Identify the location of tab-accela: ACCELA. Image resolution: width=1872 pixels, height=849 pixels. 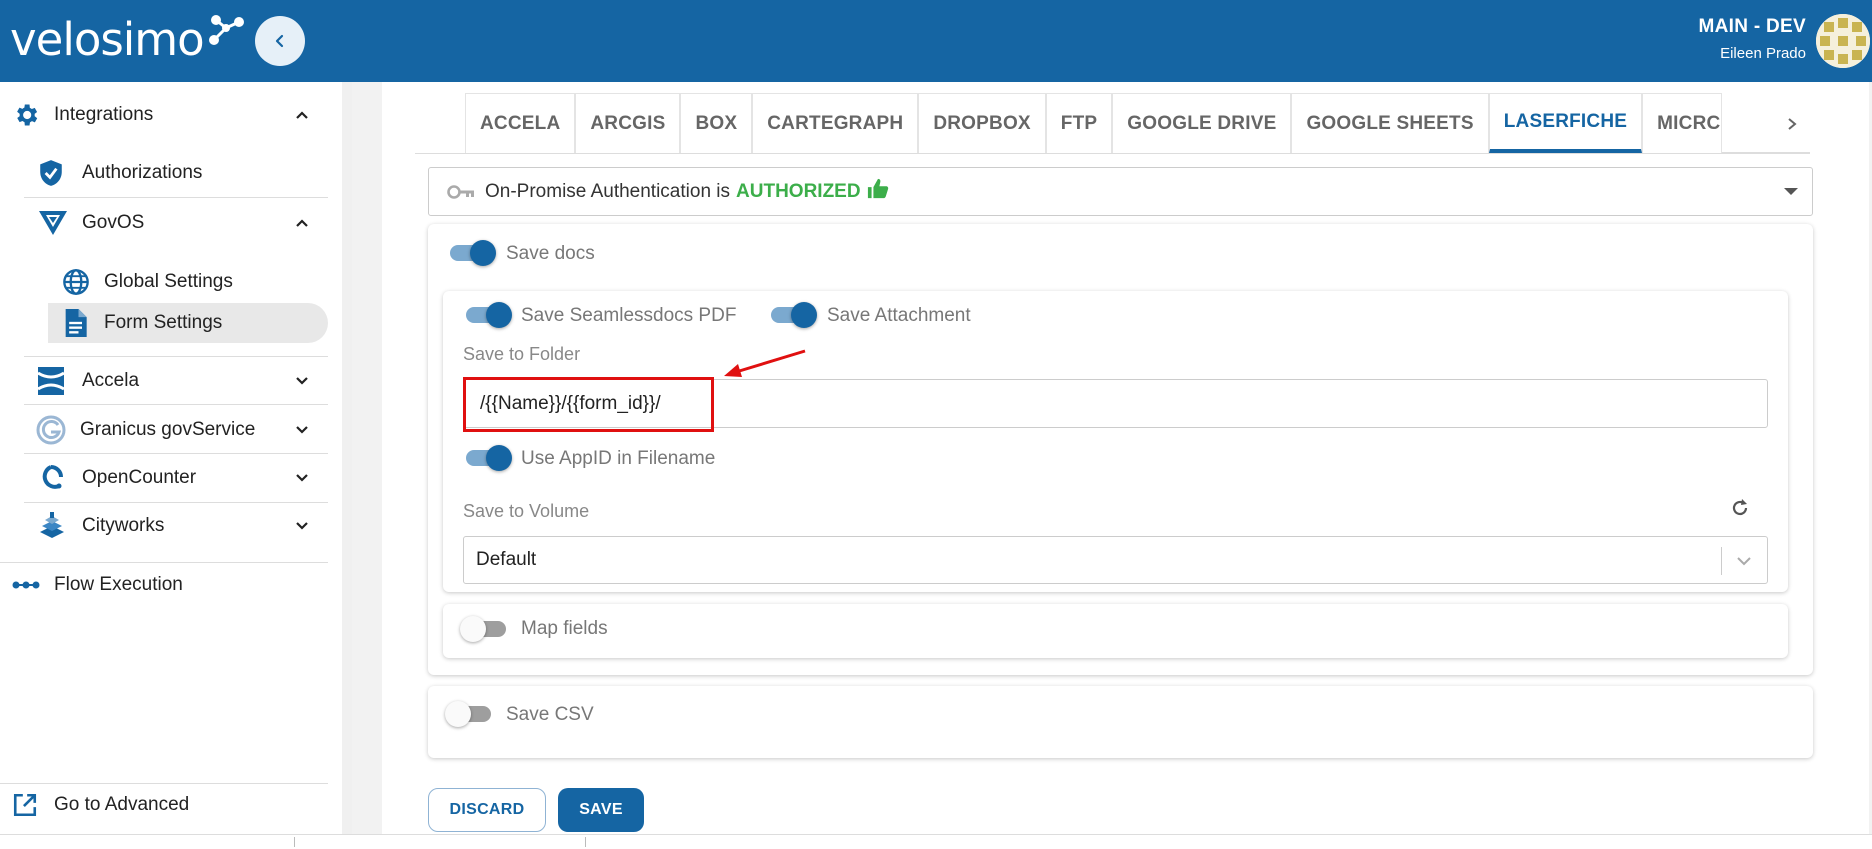
(520, 123).